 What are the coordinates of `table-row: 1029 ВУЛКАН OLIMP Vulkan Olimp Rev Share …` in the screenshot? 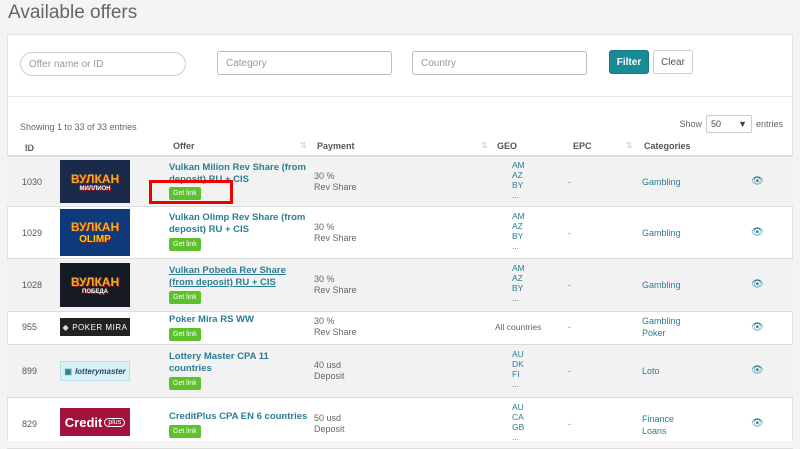 It's located at (400, 233).